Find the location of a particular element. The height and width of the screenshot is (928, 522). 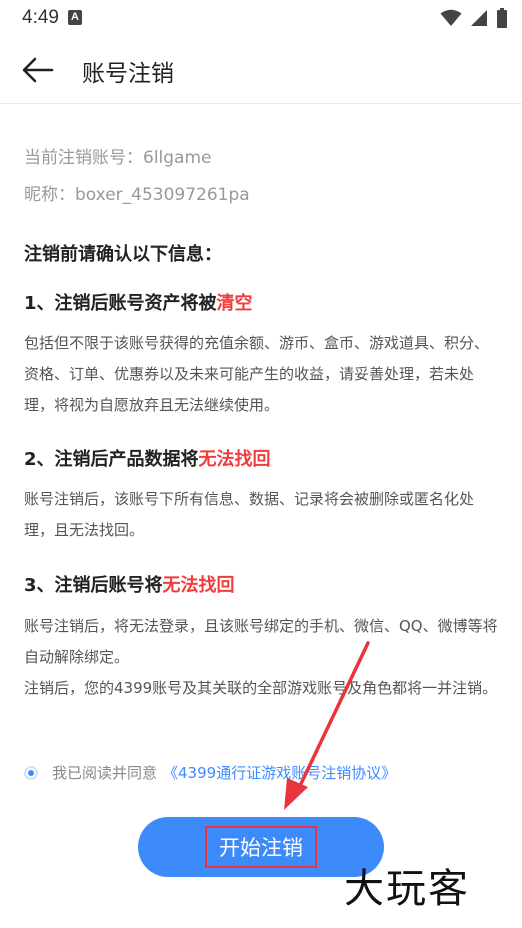

section-2-title-prefix: 2、注销后产品数据将 is located at coordinates (111, 459).